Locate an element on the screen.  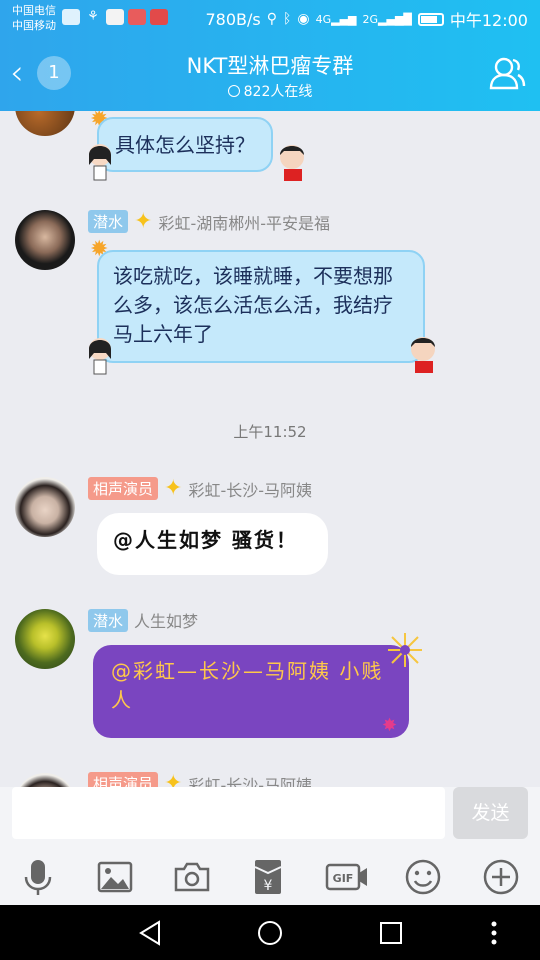
svg-text: GIF is located at coordinates (343, 878).